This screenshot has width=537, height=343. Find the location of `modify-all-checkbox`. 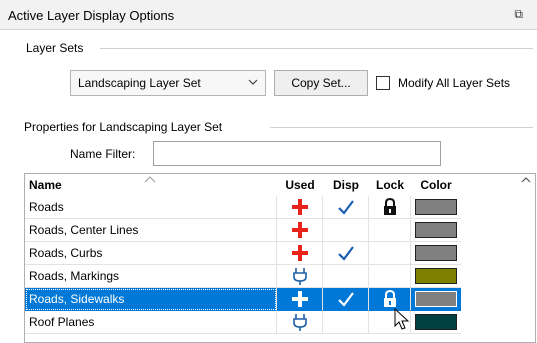

modify-all-checkbox is located at coordinates (383, 83).